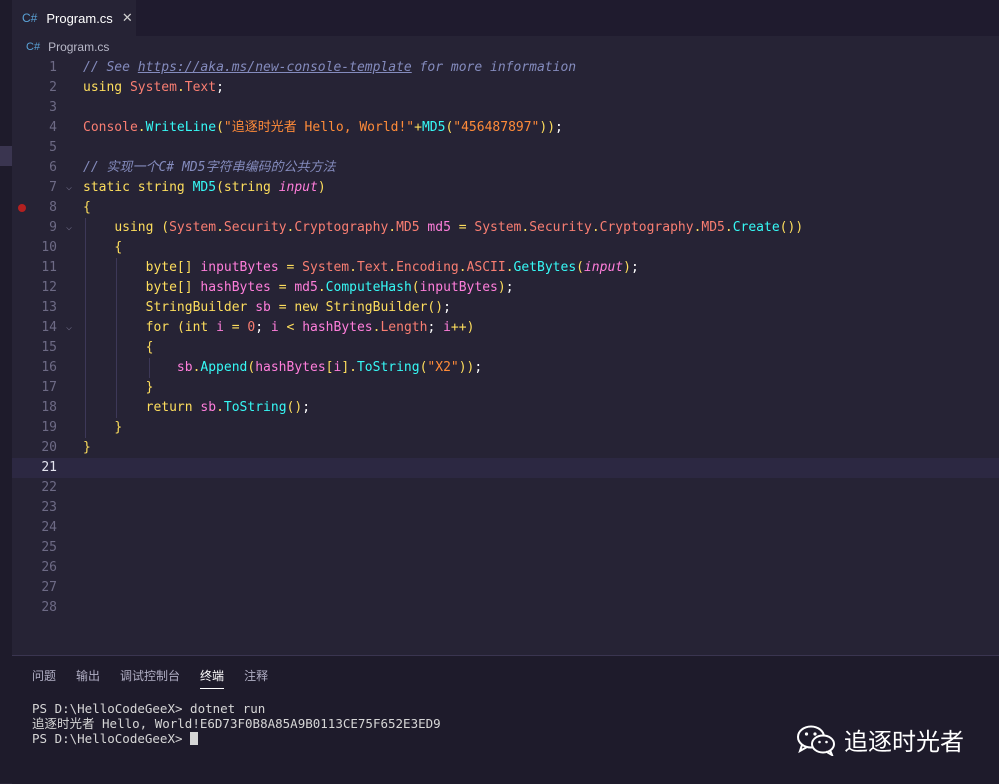 Image resolution: width=999 pixels, height=784 pixels. Describe the element at coordinates (49, 607) in the screenshot. I see `line-number: 28` at that location.